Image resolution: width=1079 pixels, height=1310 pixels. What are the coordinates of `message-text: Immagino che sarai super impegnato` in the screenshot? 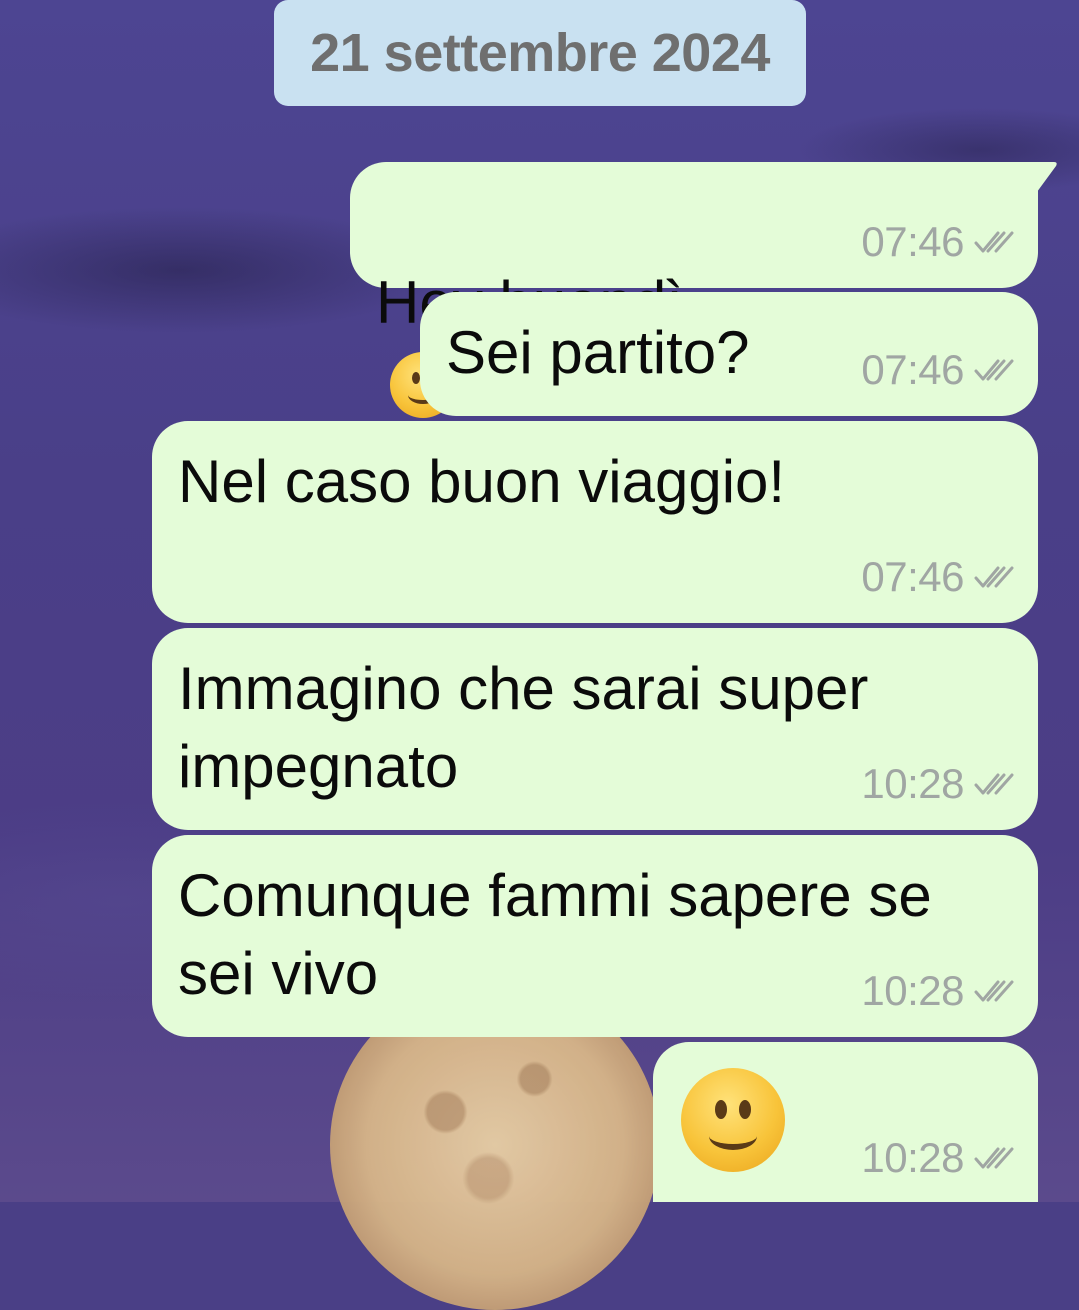 It's located at (523, 727).